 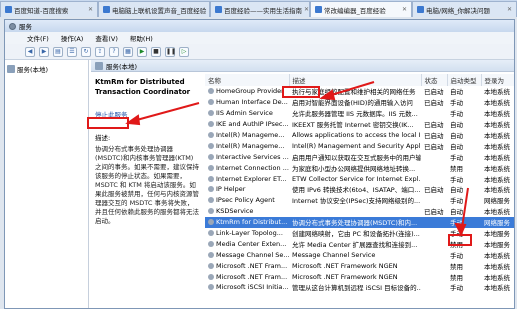 What do you see at coordinates (72, 51) in the screenshot?
I see `list-icon: ☰` at bounding box center [72, 51].